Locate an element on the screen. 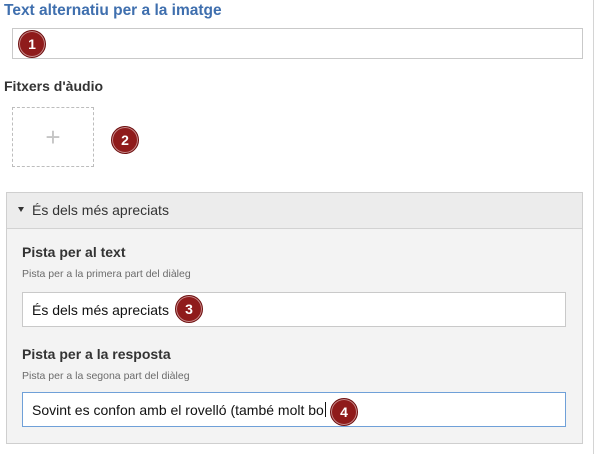  alt-text-label: Text alternatiu per a la imatge is located at coordinates (113, 10).